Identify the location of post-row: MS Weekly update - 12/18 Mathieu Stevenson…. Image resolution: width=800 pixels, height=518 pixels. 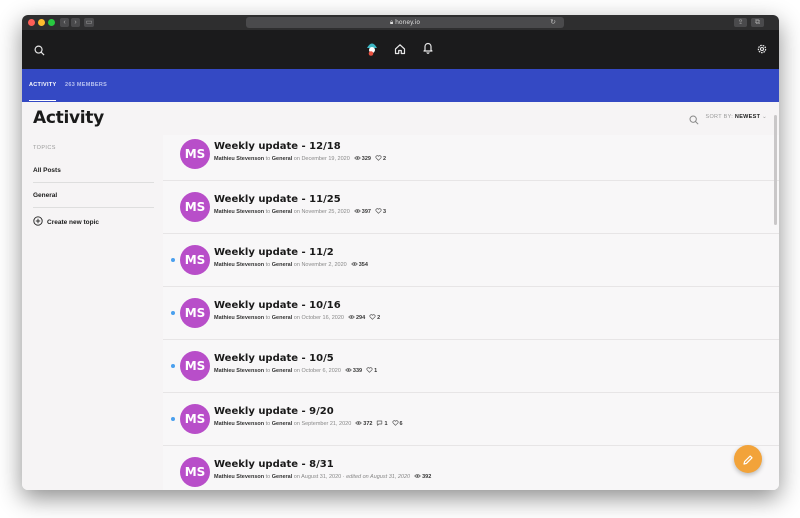
(471, 158).